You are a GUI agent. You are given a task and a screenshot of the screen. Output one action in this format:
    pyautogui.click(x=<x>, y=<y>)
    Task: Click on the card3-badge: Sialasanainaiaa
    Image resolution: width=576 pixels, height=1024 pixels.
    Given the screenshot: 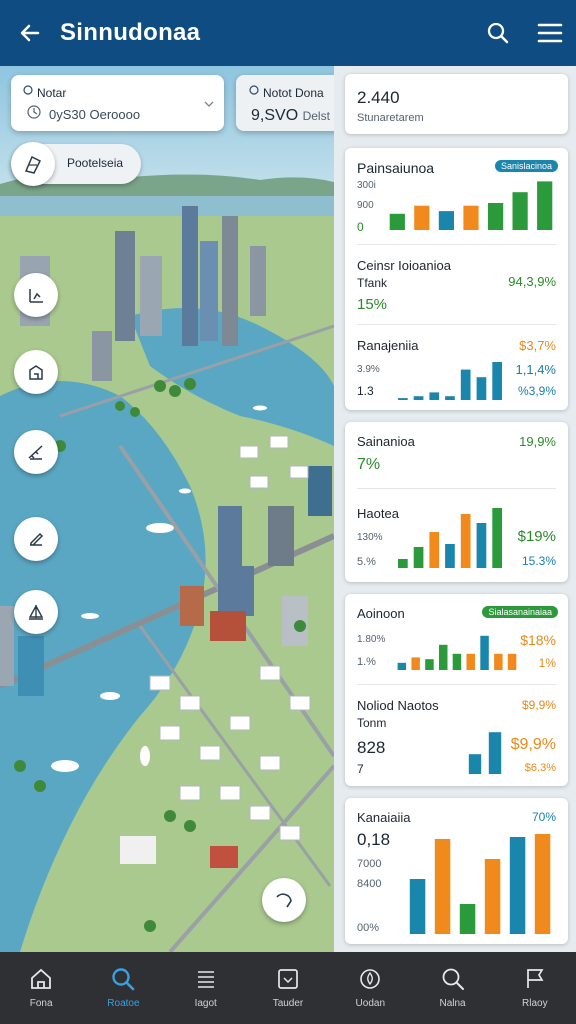 What is the action you would take?
    pyautogui.click(x=520, y=612)
    